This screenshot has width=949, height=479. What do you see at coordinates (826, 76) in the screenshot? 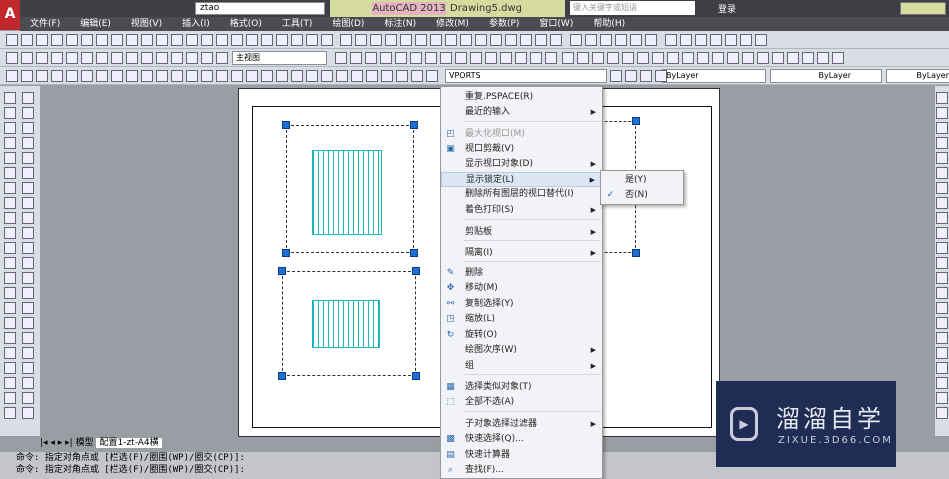
I see `linetype-select: ByLayer` at bounding box center [826, 76].